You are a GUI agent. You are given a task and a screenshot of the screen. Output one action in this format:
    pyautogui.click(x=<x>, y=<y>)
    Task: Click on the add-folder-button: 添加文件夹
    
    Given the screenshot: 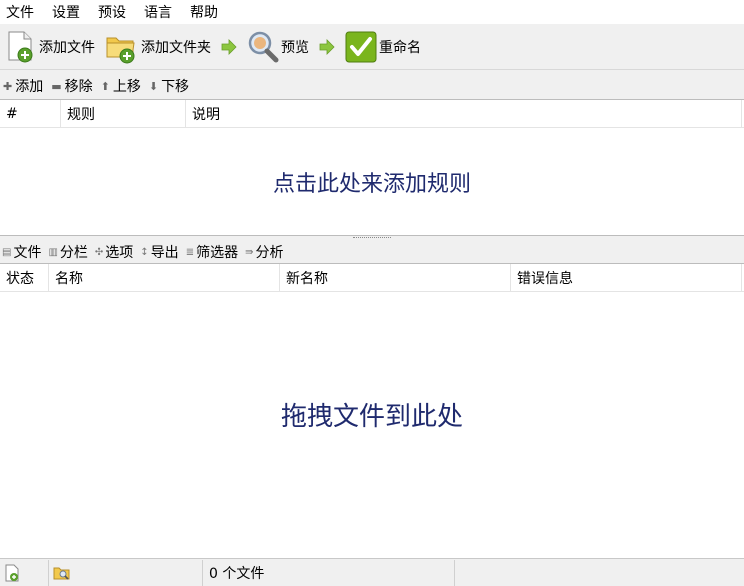 What is the action you would take?
    pyautogui.click(x=158, y=47)
    